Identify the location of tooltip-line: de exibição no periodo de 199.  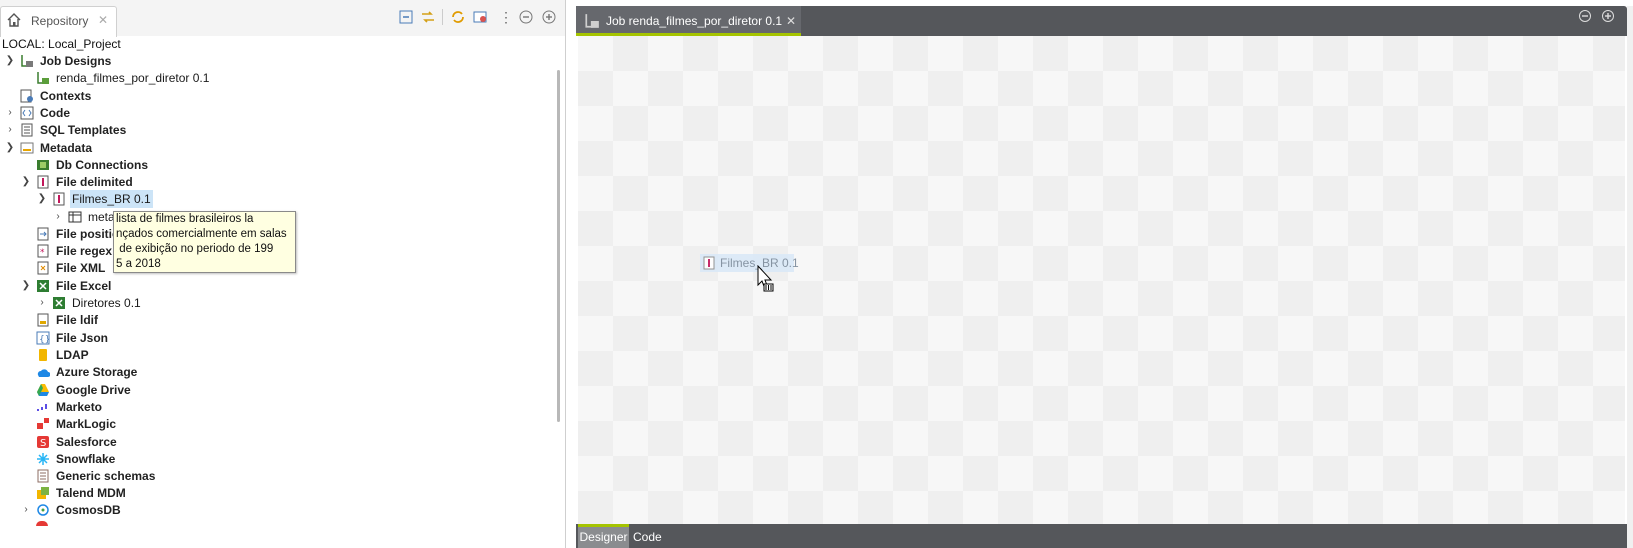
(195, 249).